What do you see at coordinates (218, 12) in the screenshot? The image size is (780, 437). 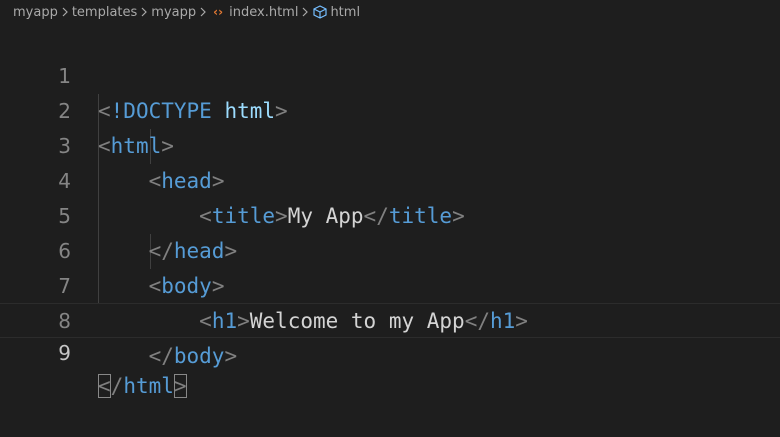 I see `html-file-icon: ‹›` at bounding box center [218, 12].